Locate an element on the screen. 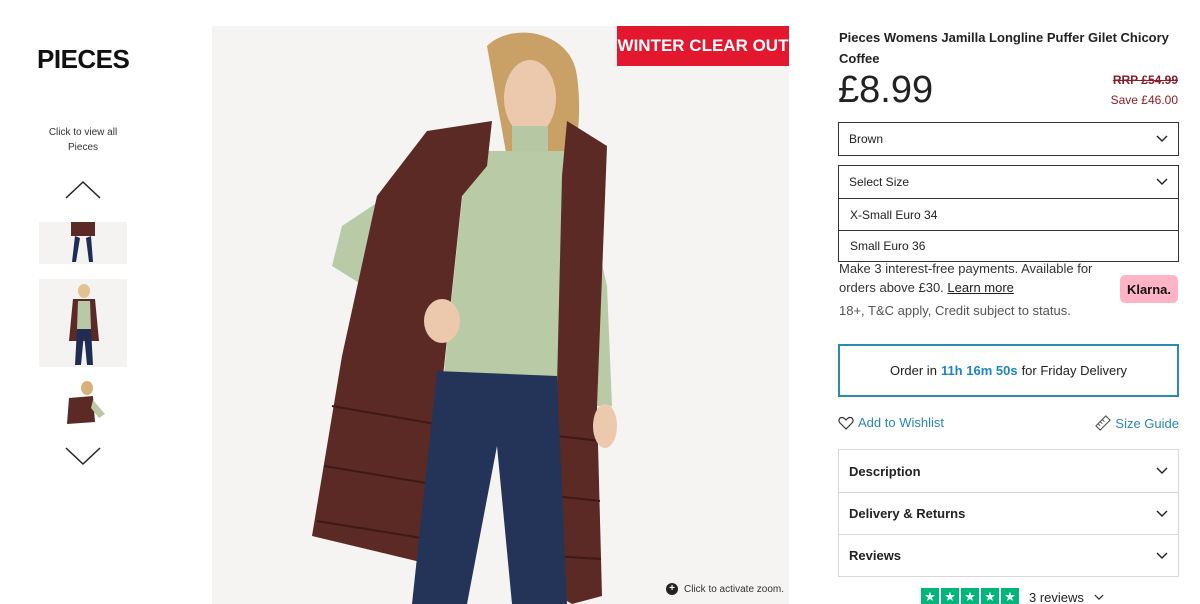  accordion-reviews-label: Reviews is located at coordinates (875, 555).